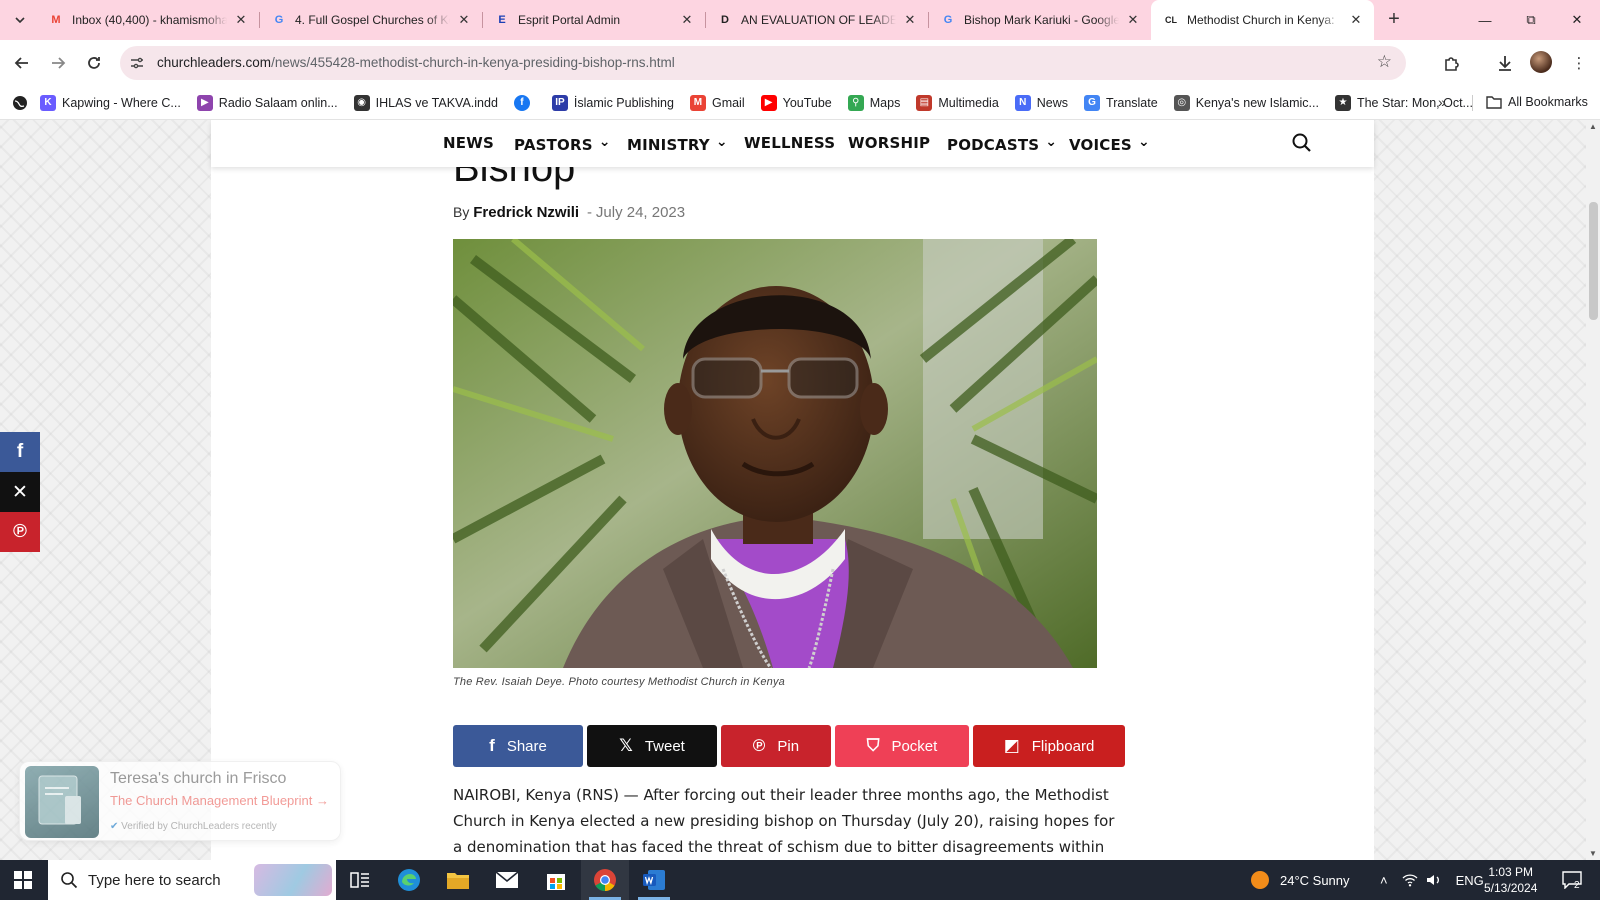 The width and height of the screenshot is (1600, 900). I want to click on x-icon: ✕, so click(20, 492).